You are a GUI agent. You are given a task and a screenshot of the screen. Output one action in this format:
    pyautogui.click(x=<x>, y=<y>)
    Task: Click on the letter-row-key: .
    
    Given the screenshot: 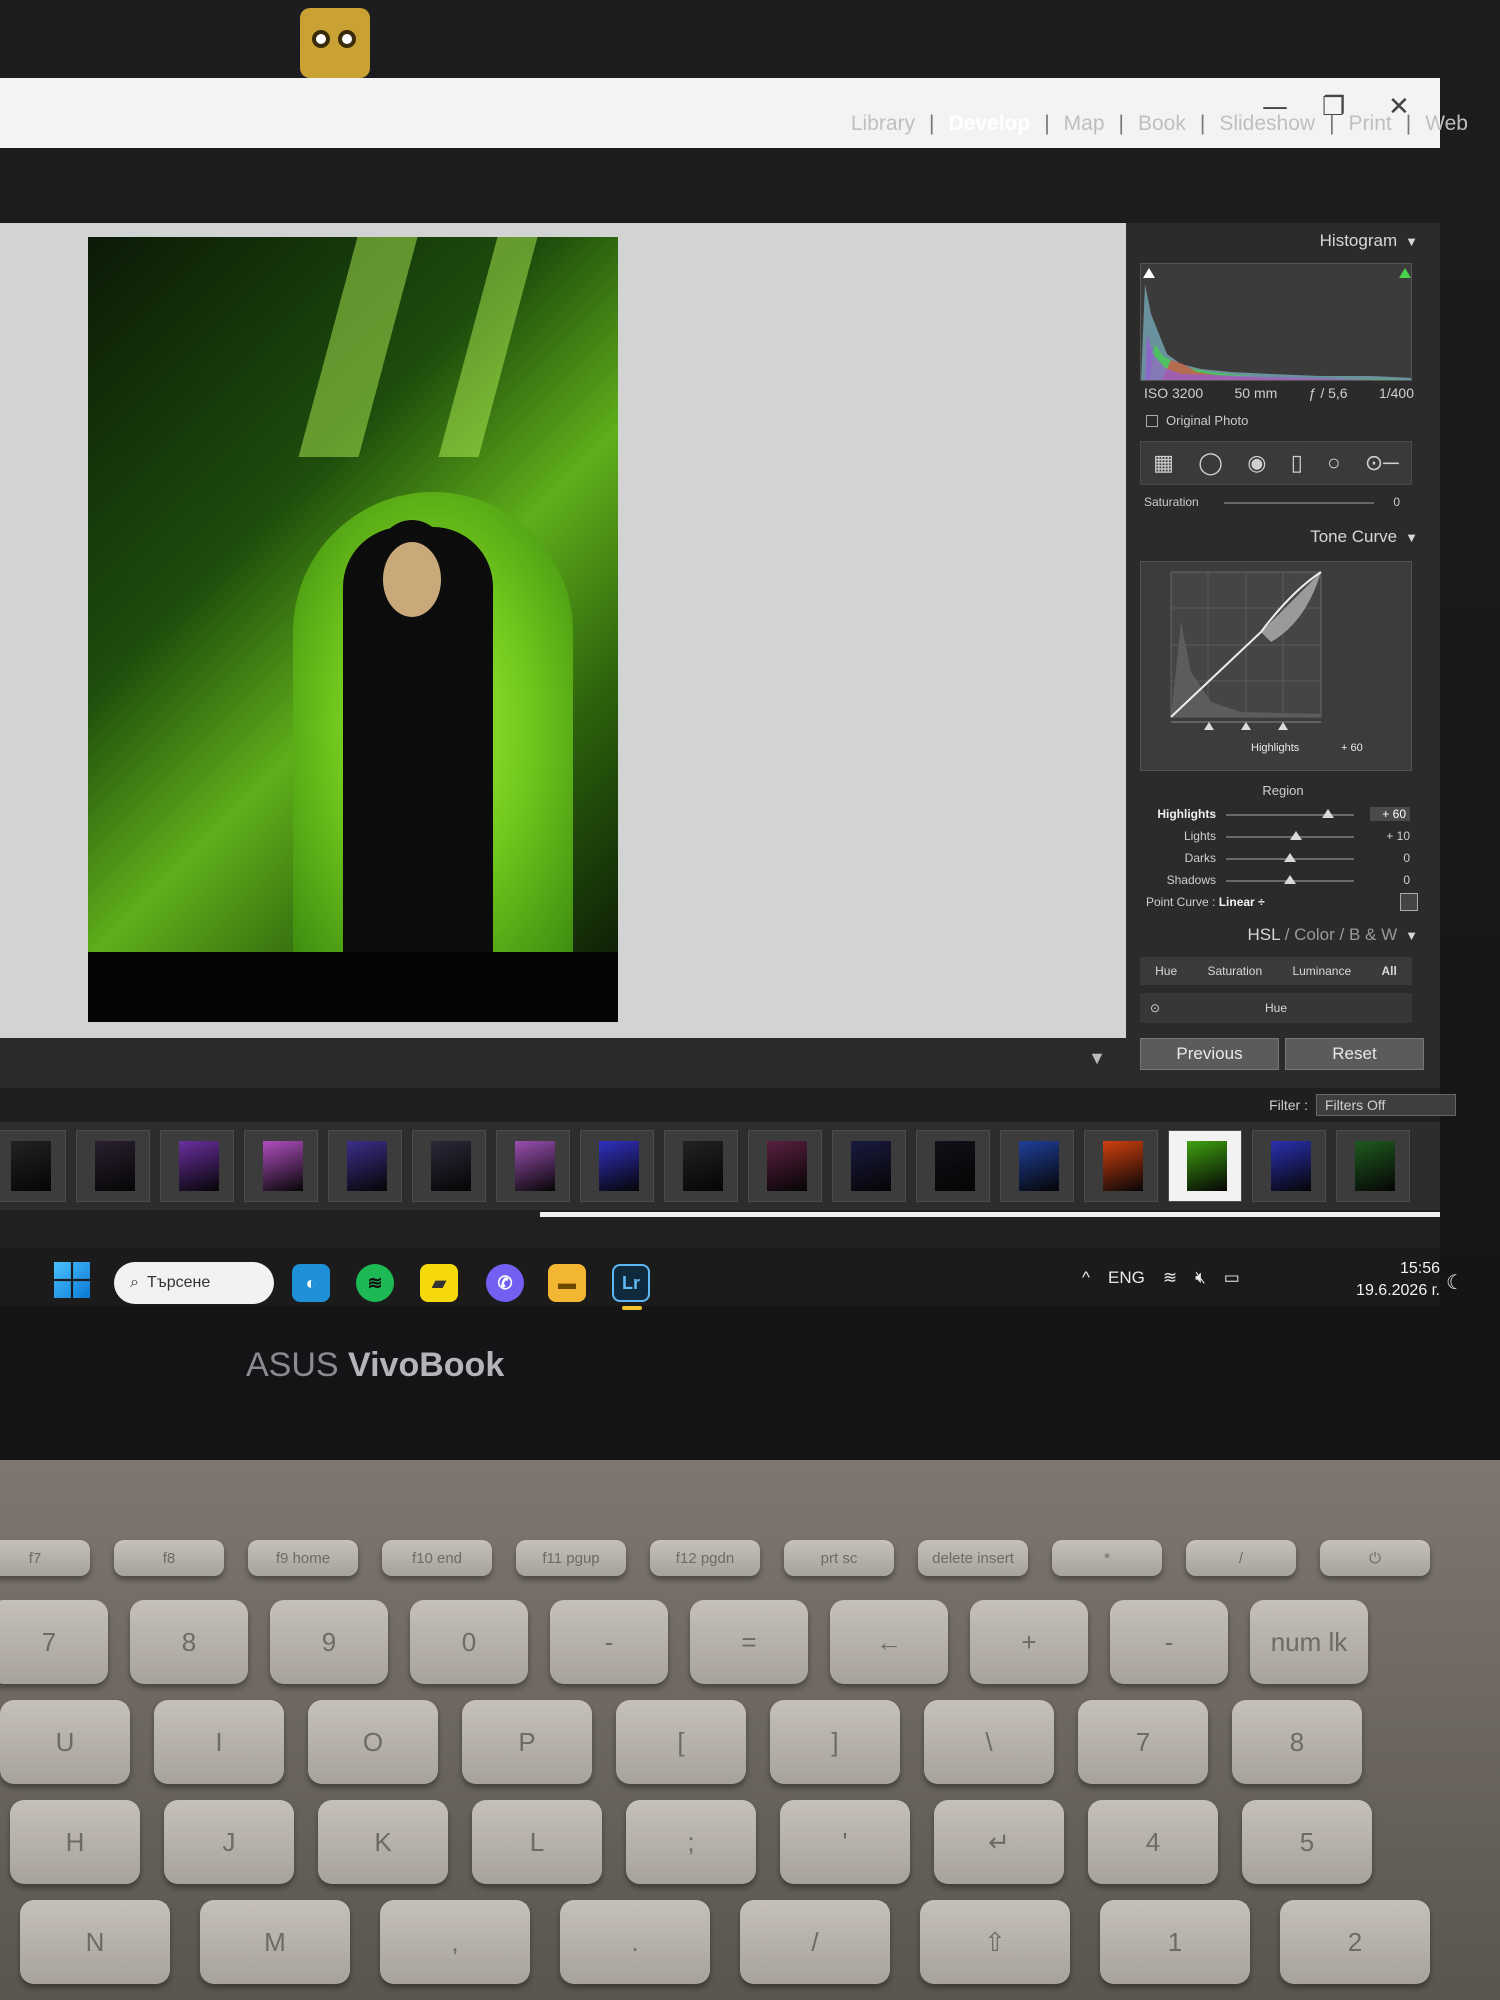 What is the action you would take?
    pyautogui.click(x=635, y=1942)
    